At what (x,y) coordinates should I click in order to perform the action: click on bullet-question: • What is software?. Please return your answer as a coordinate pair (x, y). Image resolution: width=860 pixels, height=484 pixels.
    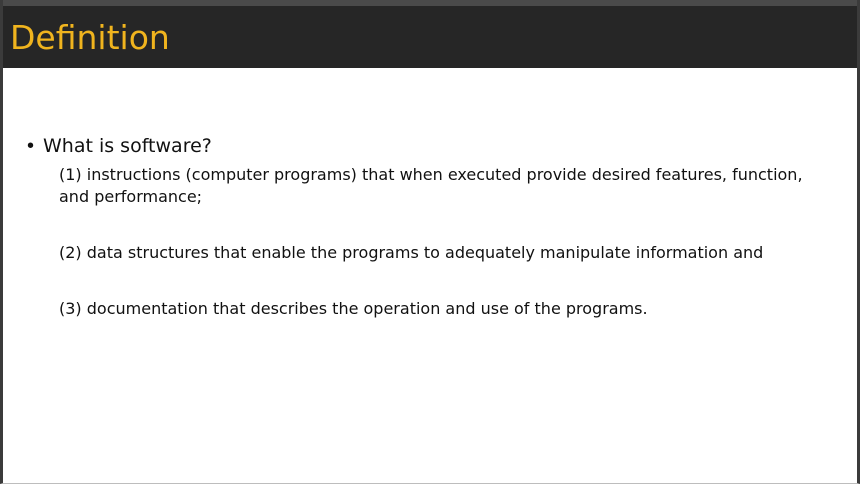
    Looking at the image, I should click on (119, 146).